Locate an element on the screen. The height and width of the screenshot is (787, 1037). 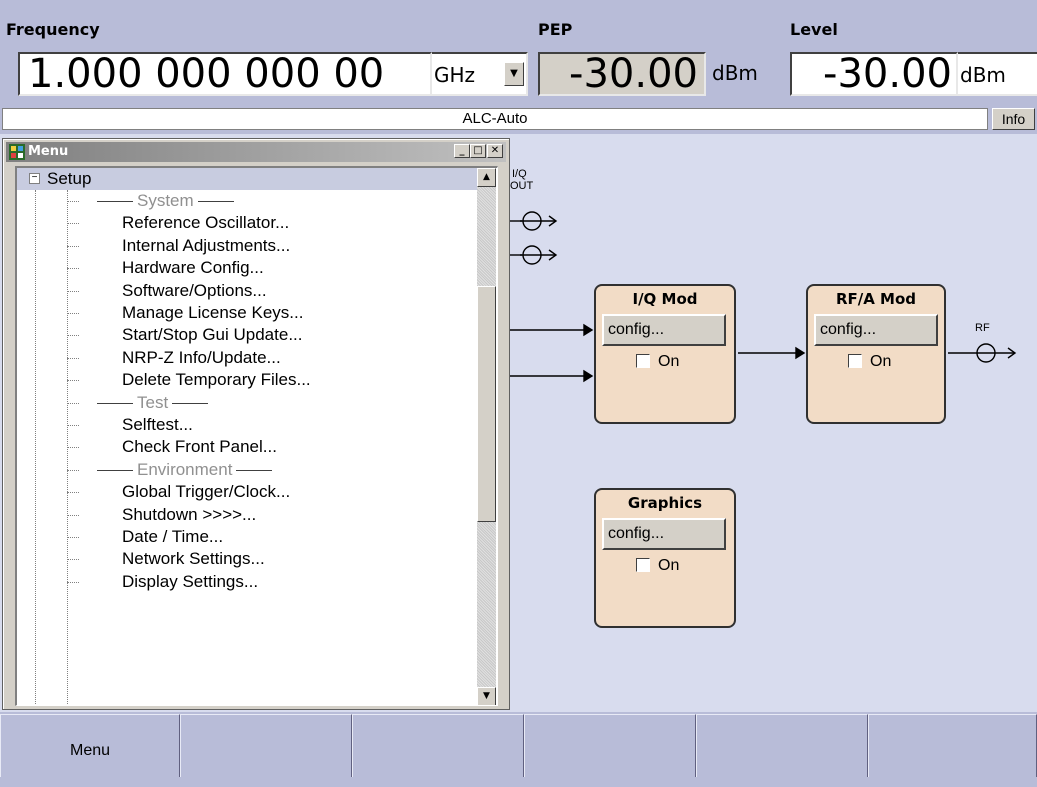
level-unit: dBm is located at coordinates (997, 74).